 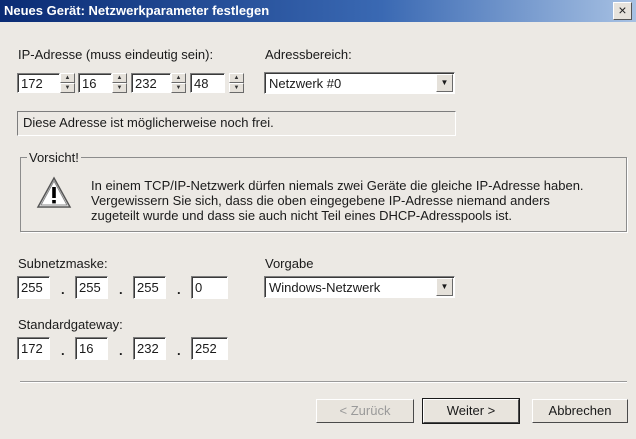 I want to click on address-range-select: Netzwerk #0 ▼, so click(x=359, y=83).